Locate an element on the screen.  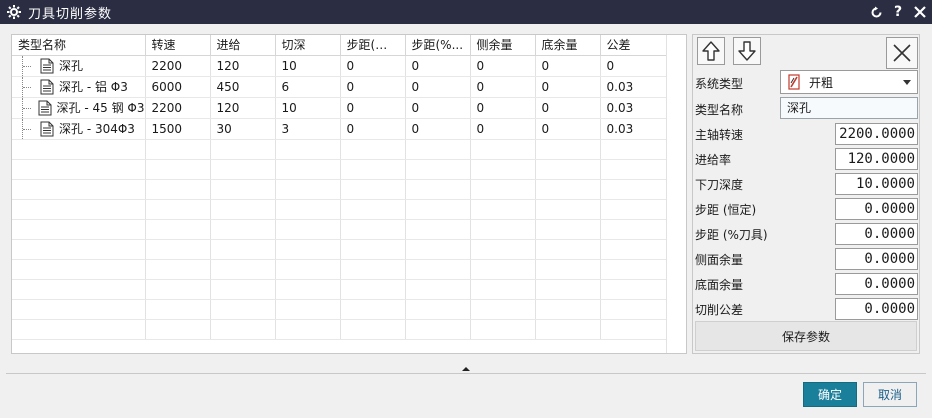
table-cell-tolerance: 0 is located at coordinates (634, 66).